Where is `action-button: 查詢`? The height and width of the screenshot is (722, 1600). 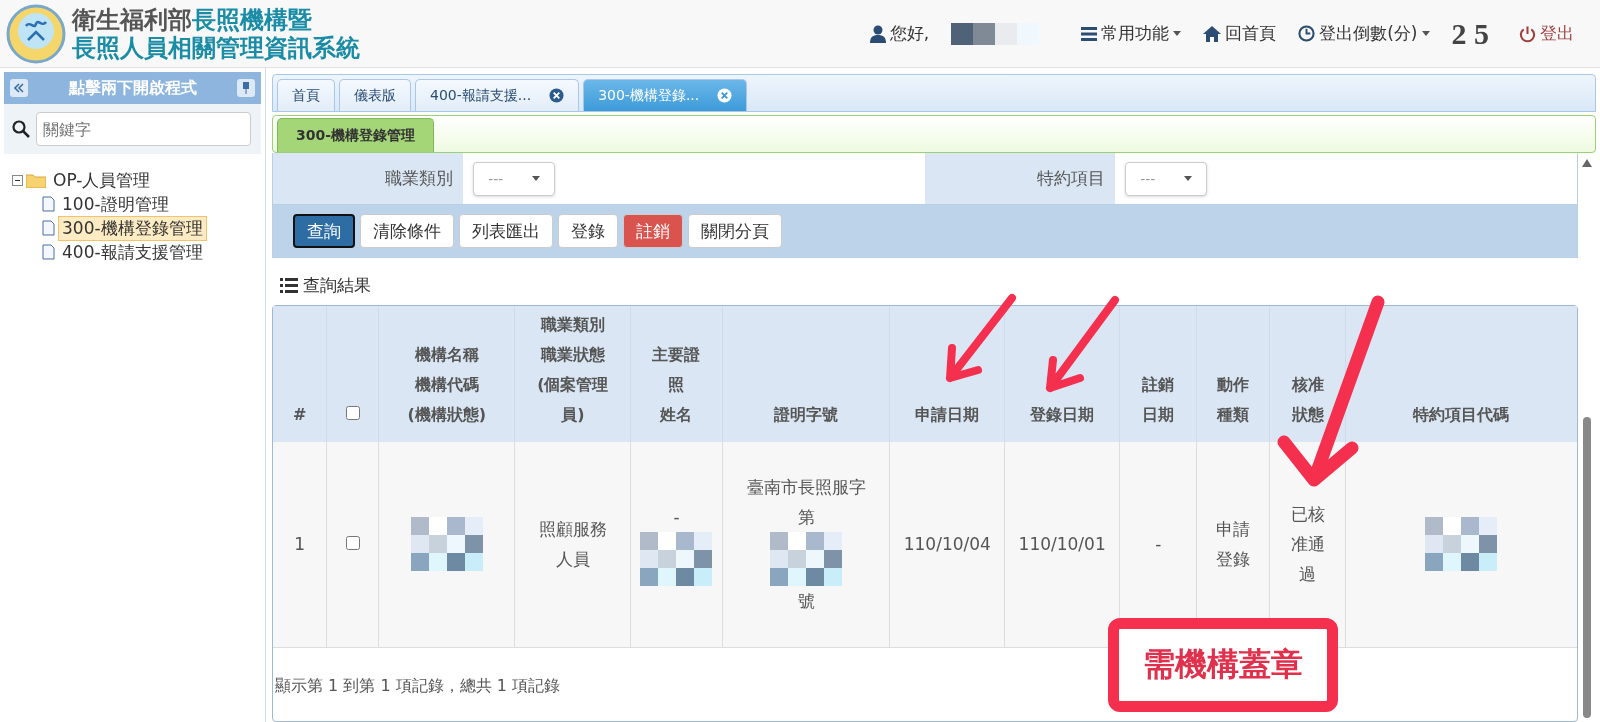 action-button: 查詢 is located at coordinates (324, 231).